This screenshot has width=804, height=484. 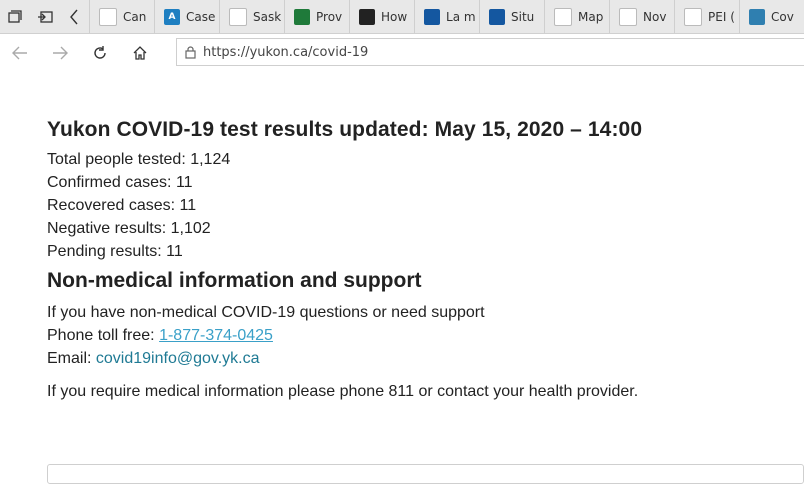 I want to click on ontario-icon, so click(x=367, y=16).